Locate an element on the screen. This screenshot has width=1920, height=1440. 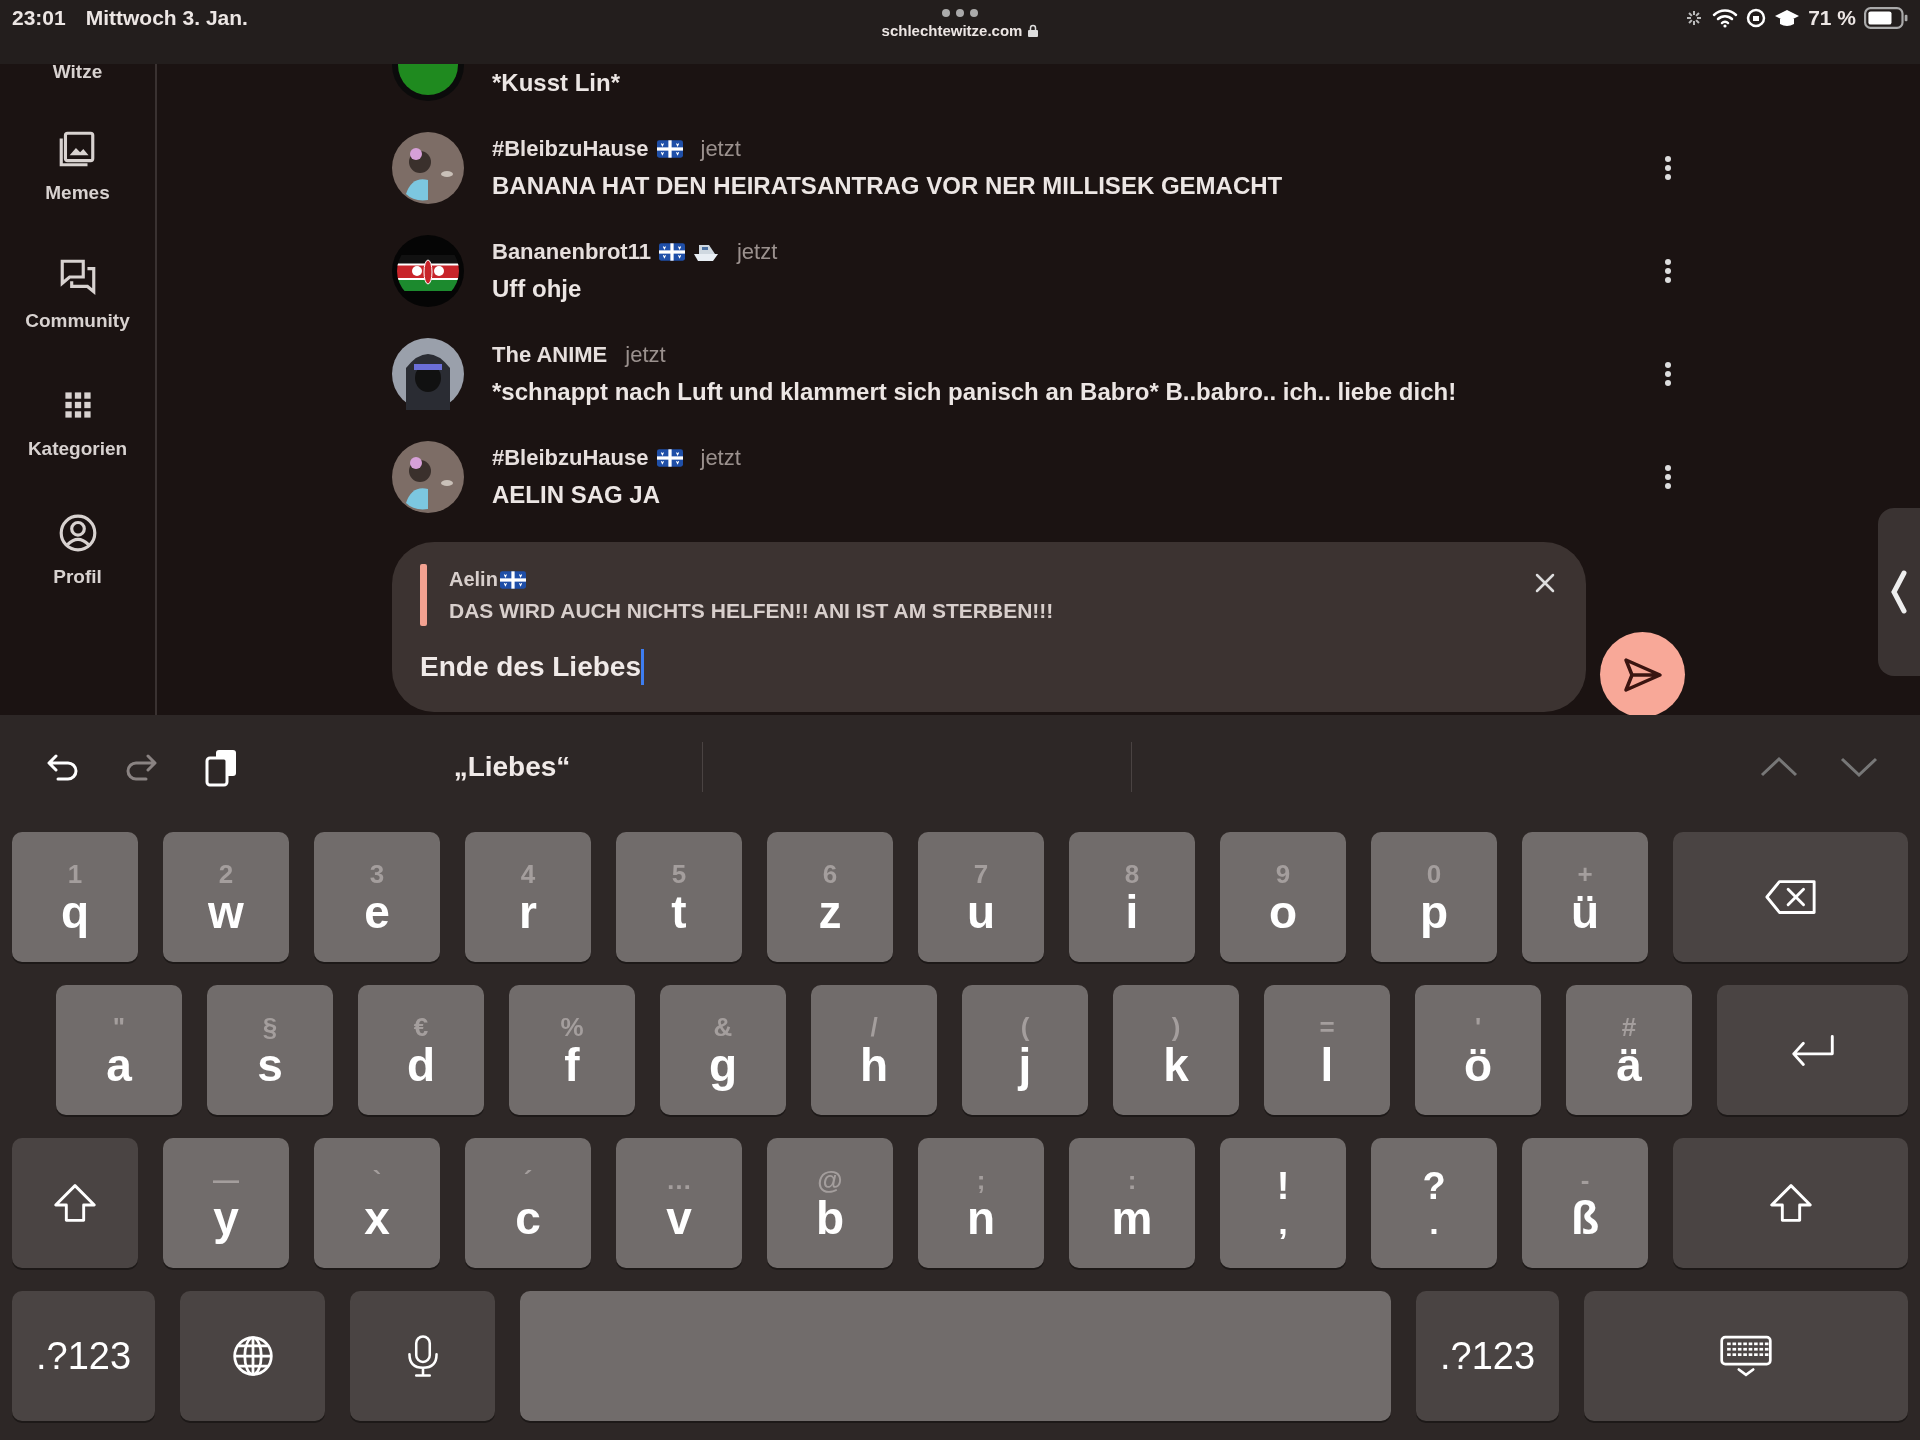
key: ; n is located at coordinates (981, 1203).